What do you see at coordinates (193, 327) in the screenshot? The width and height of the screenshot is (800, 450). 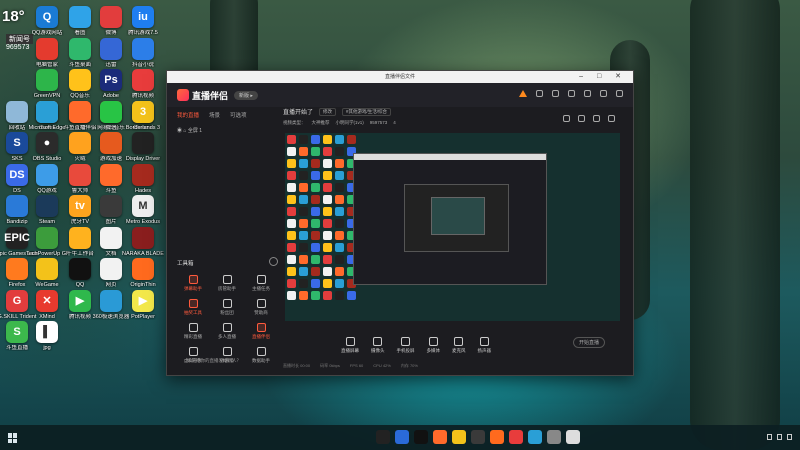 I see `tool-icon` at bounding box center [193, 327].